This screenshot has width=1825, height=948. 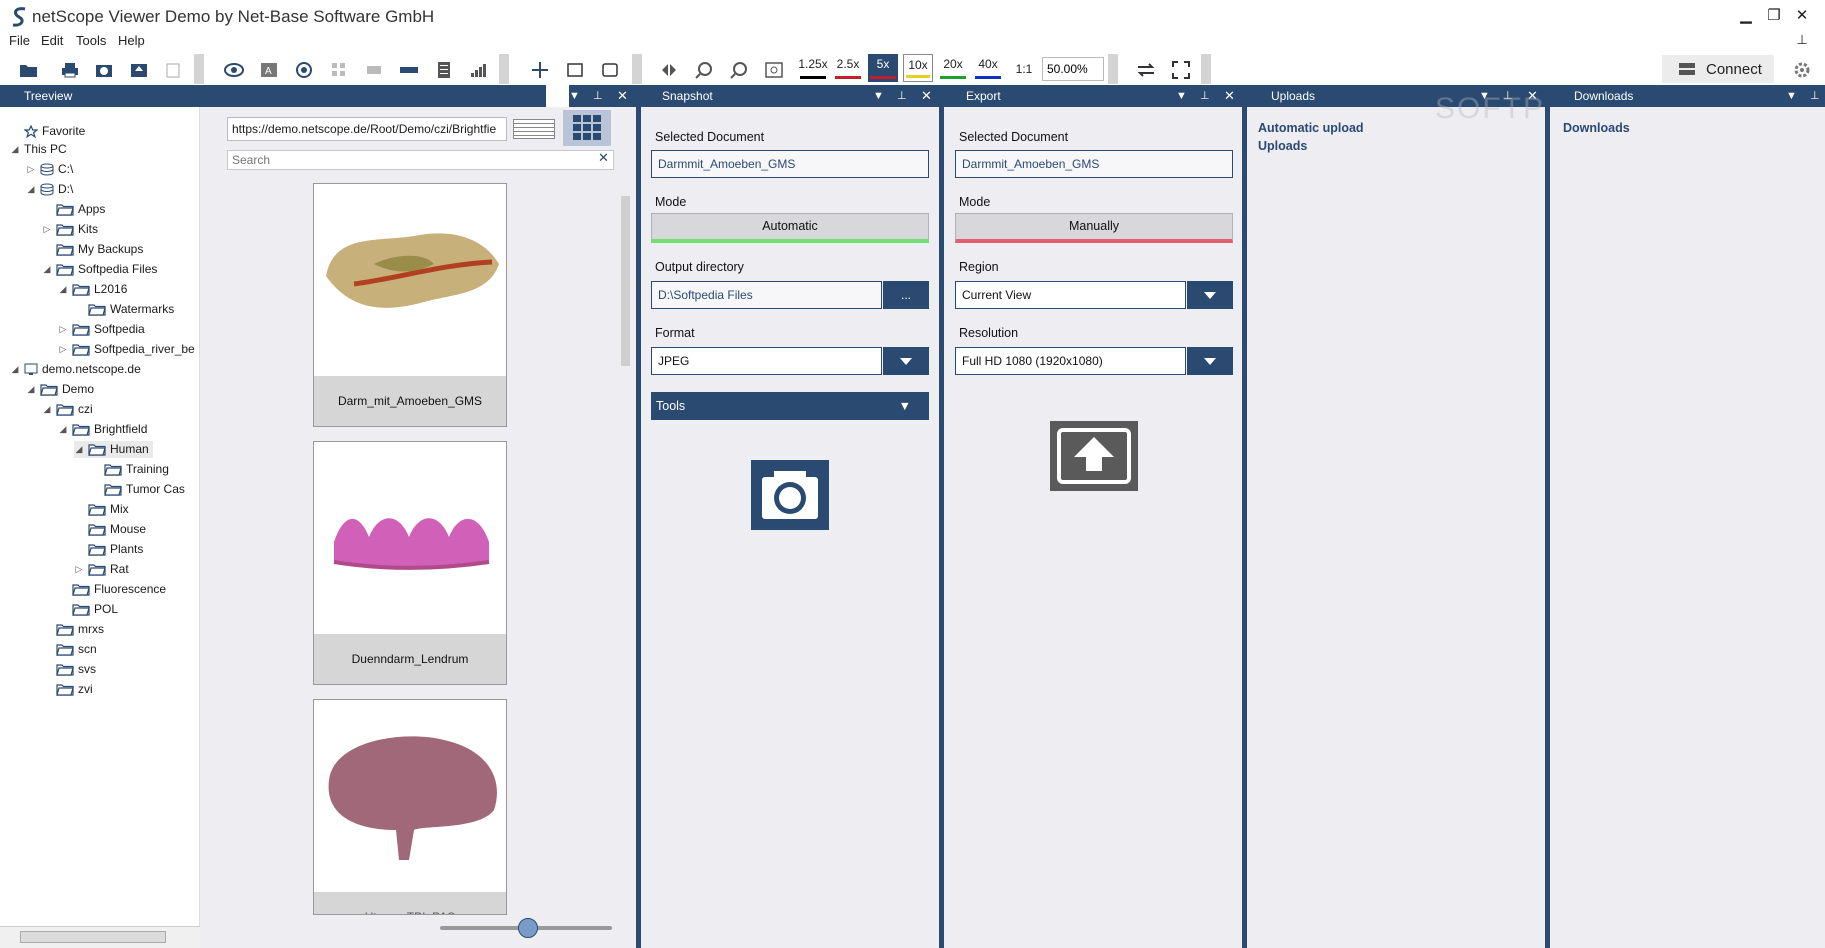 I want to click on tree-item: ◢ Brightfield, so click(x=103, y=429).